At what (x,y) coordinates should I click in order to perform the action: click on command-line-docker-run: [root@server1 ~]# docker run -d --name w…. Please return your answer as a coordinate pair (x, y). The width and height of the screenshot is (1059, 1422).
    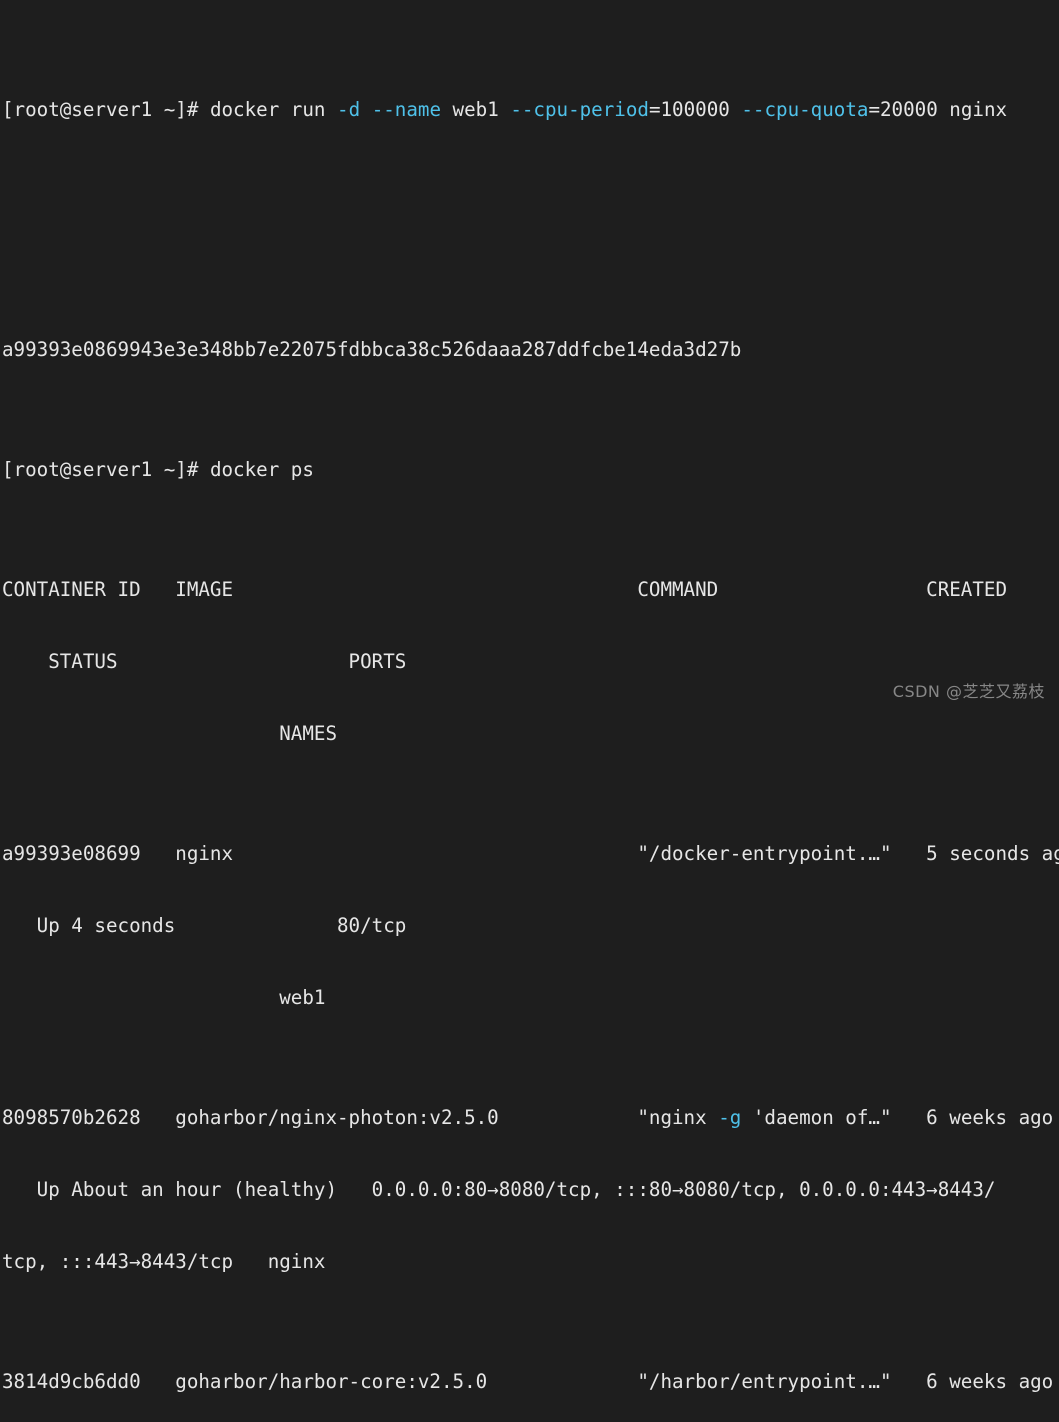
    Looking at the image, I should click on (530, 110).